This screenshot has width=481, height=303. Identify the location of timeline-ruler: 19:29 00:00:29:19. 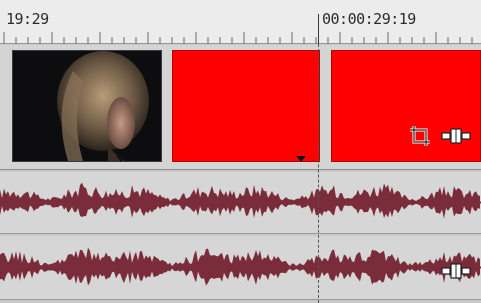
(240, 22).